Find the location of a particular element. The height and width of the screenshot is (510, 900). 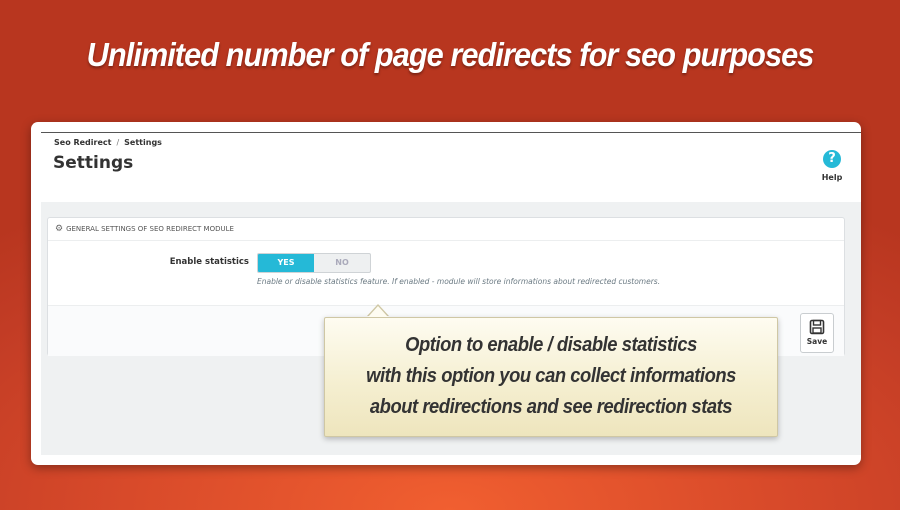

breadcrumb: Seo Redirect / Settings is located at coordinates (108, 142).